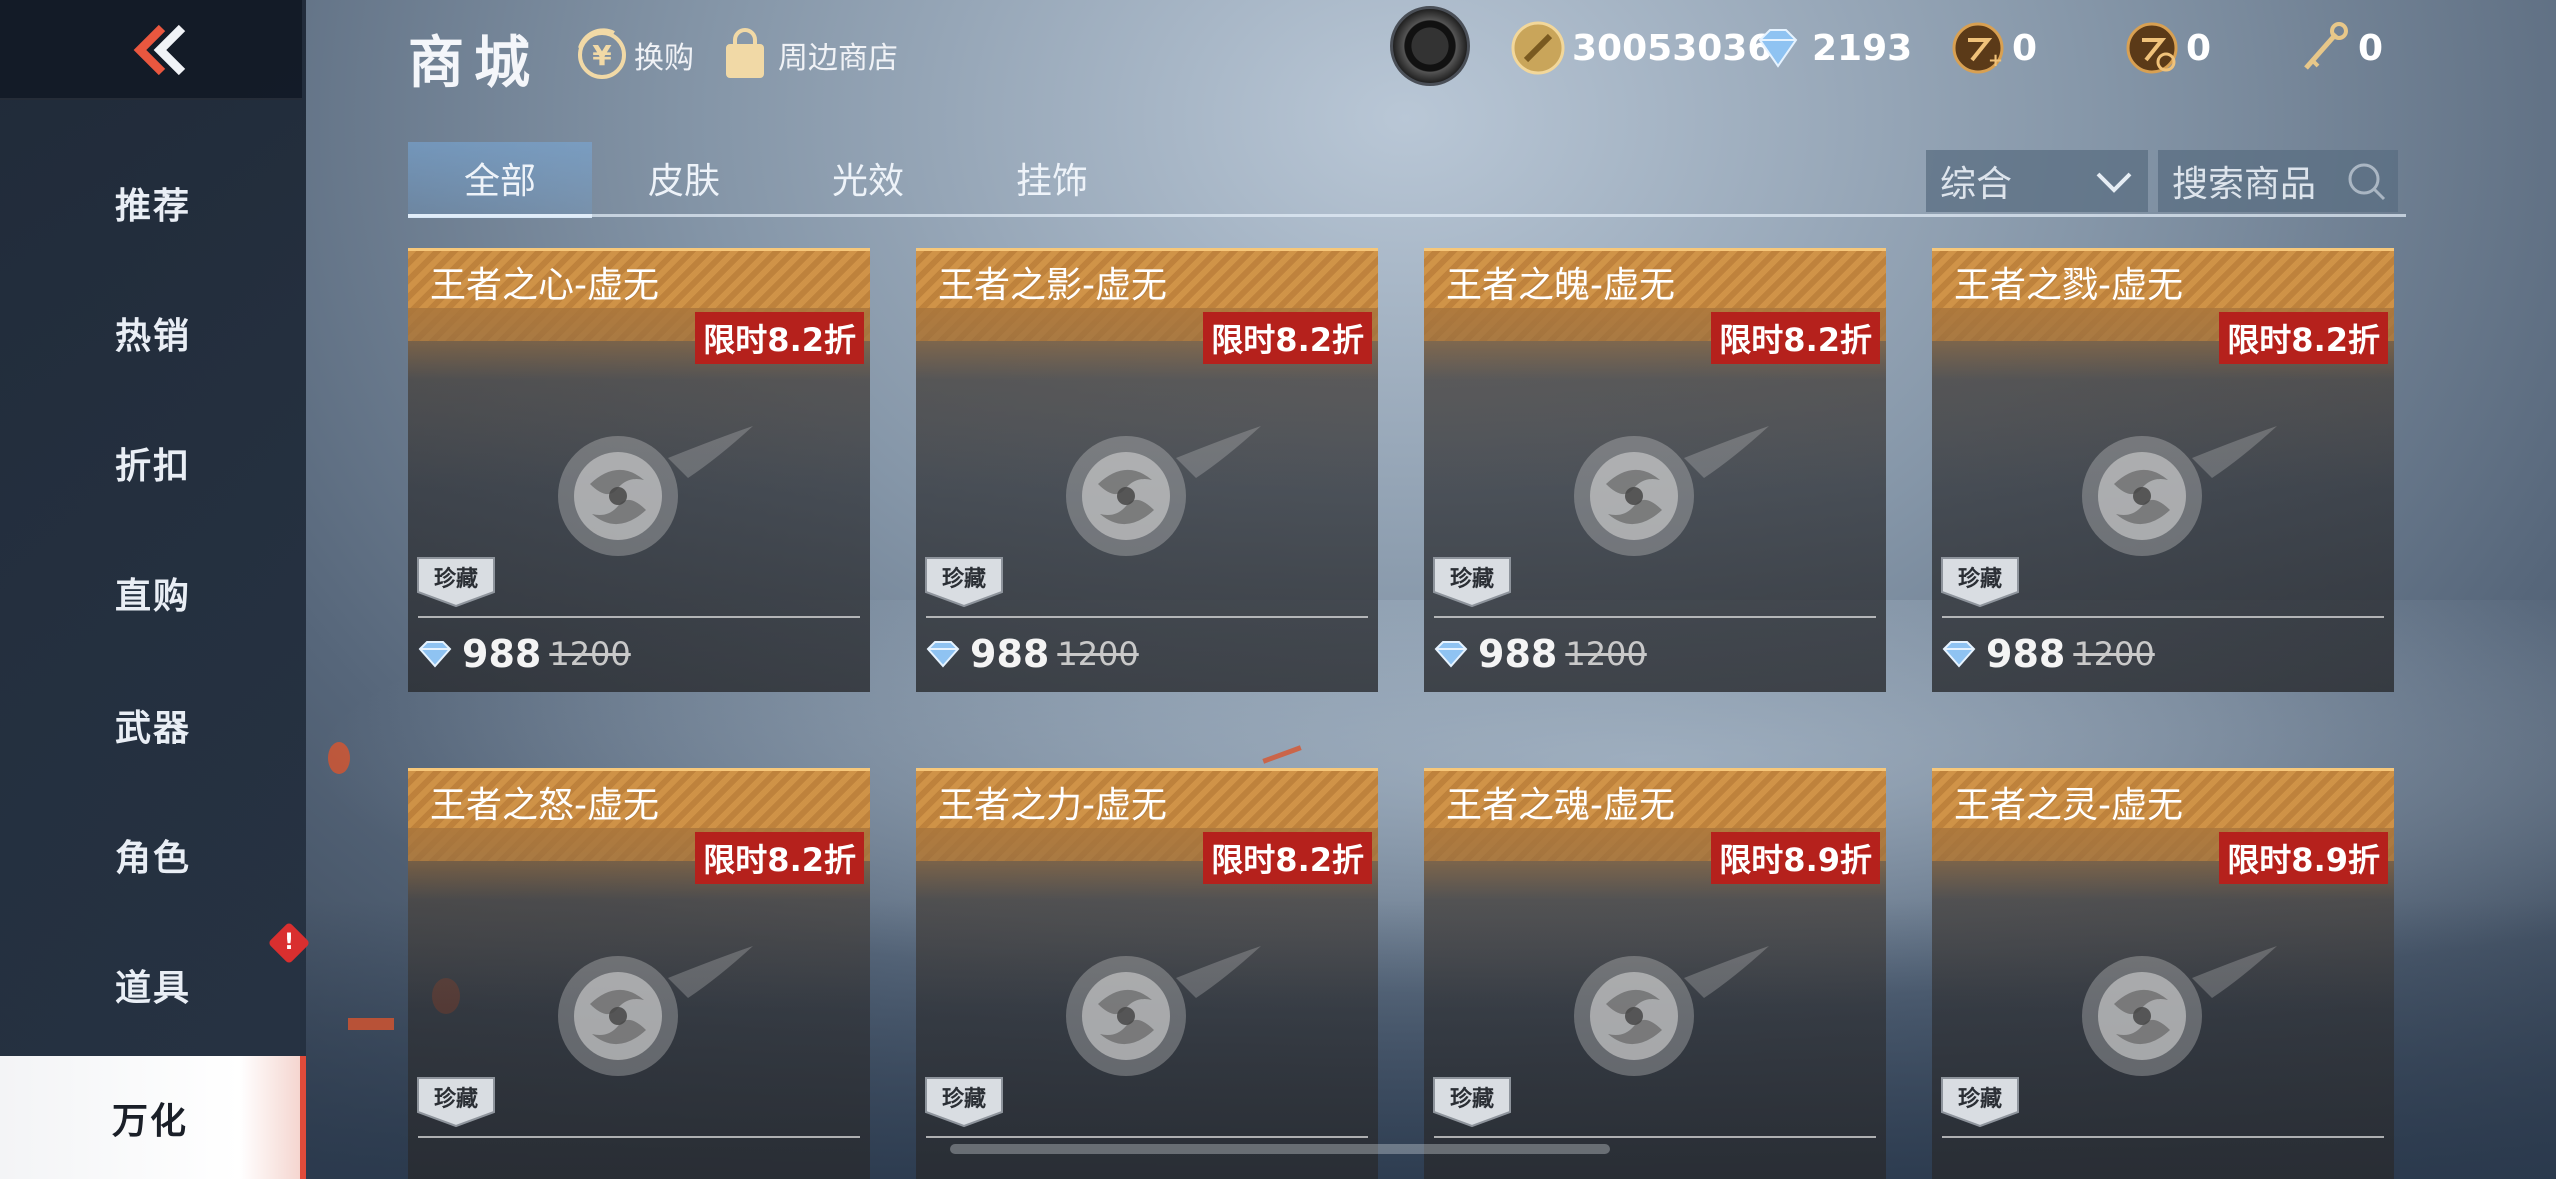 This screenshot has width=2556, height=1179. Describe the element at coordinates (149, 1121) in the screenshot. I see `sidebar-item-label: 万化` at that location.